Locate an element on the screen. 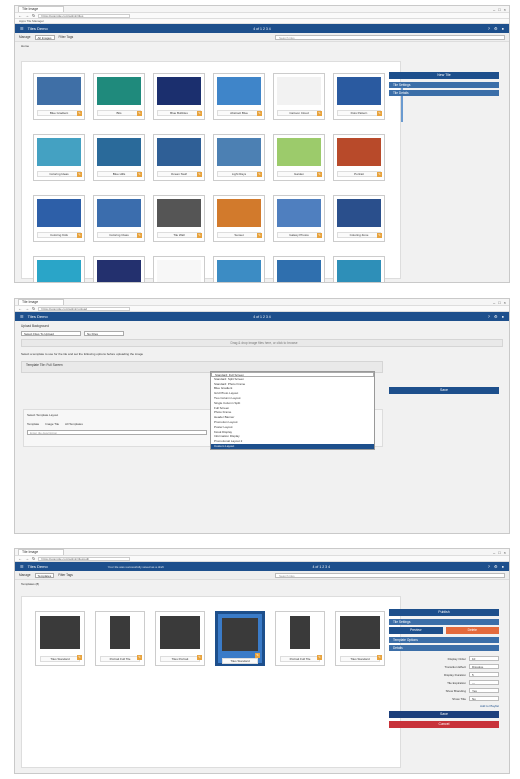 This screenshot has width=520, height=779. tile-card: Ocean Swirl ✎ is located at coordinates (179, 157).